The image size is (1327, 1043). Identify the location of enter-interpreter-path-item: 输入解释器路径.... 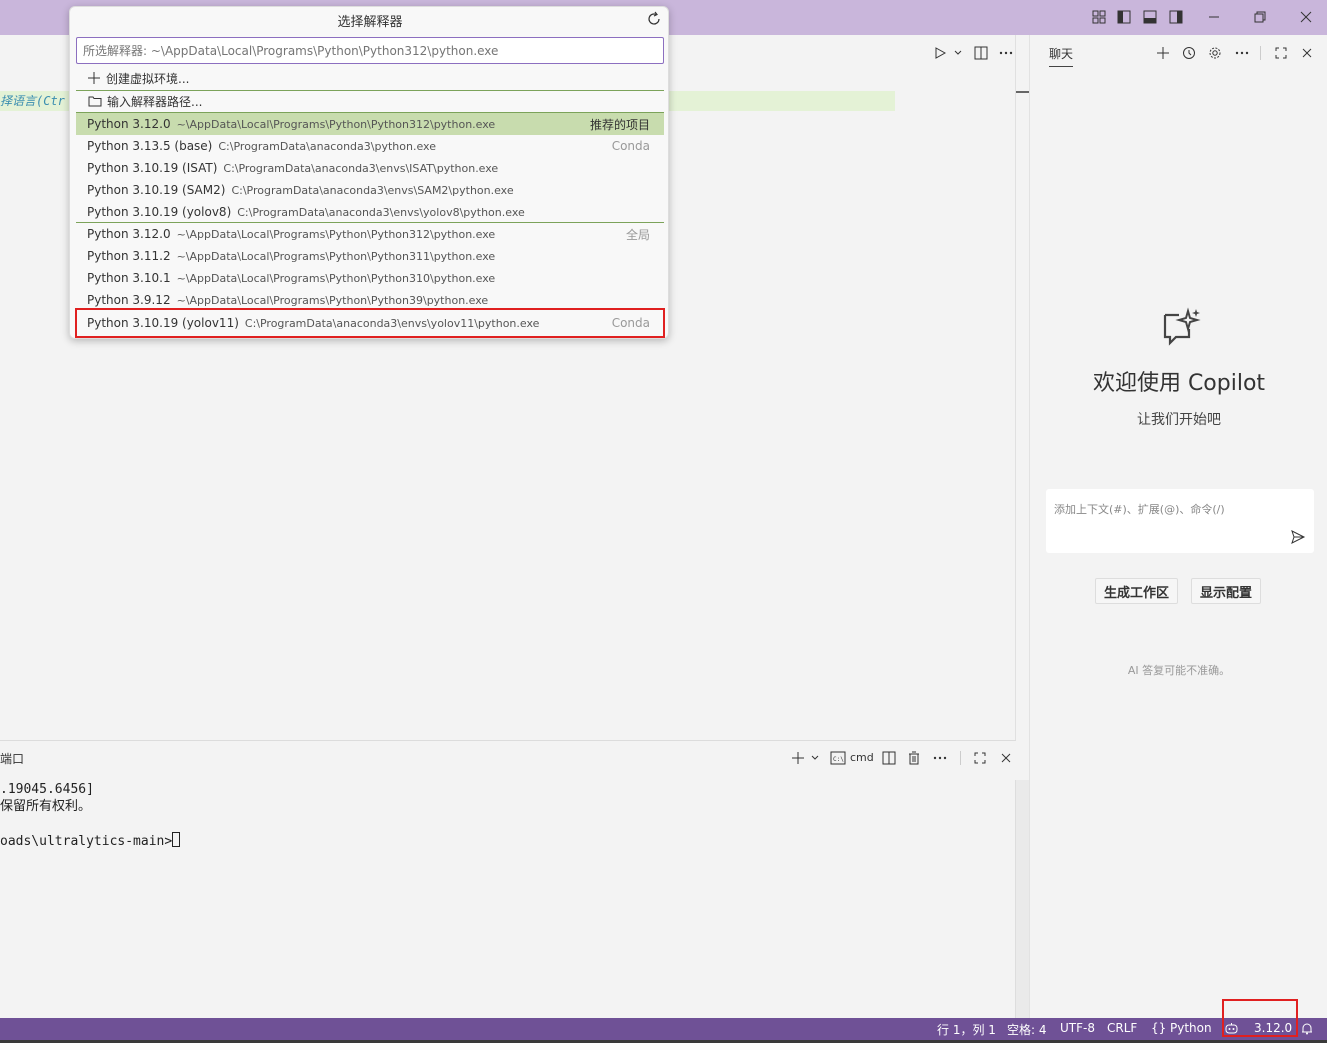
(370, 101).